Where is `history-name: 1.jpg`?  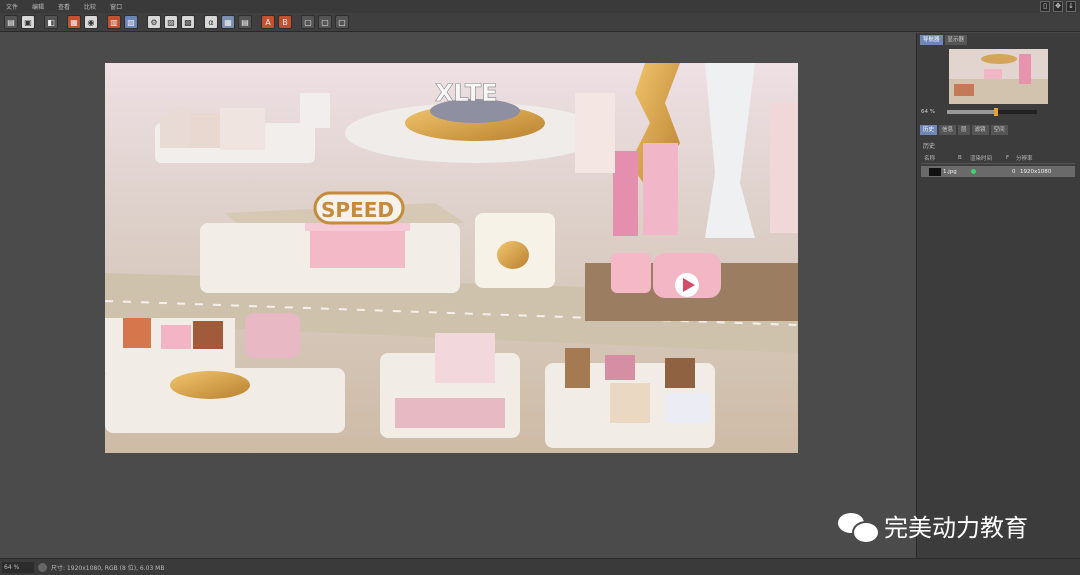
history-name: 1.jpg is located at coordinates (950, 171).